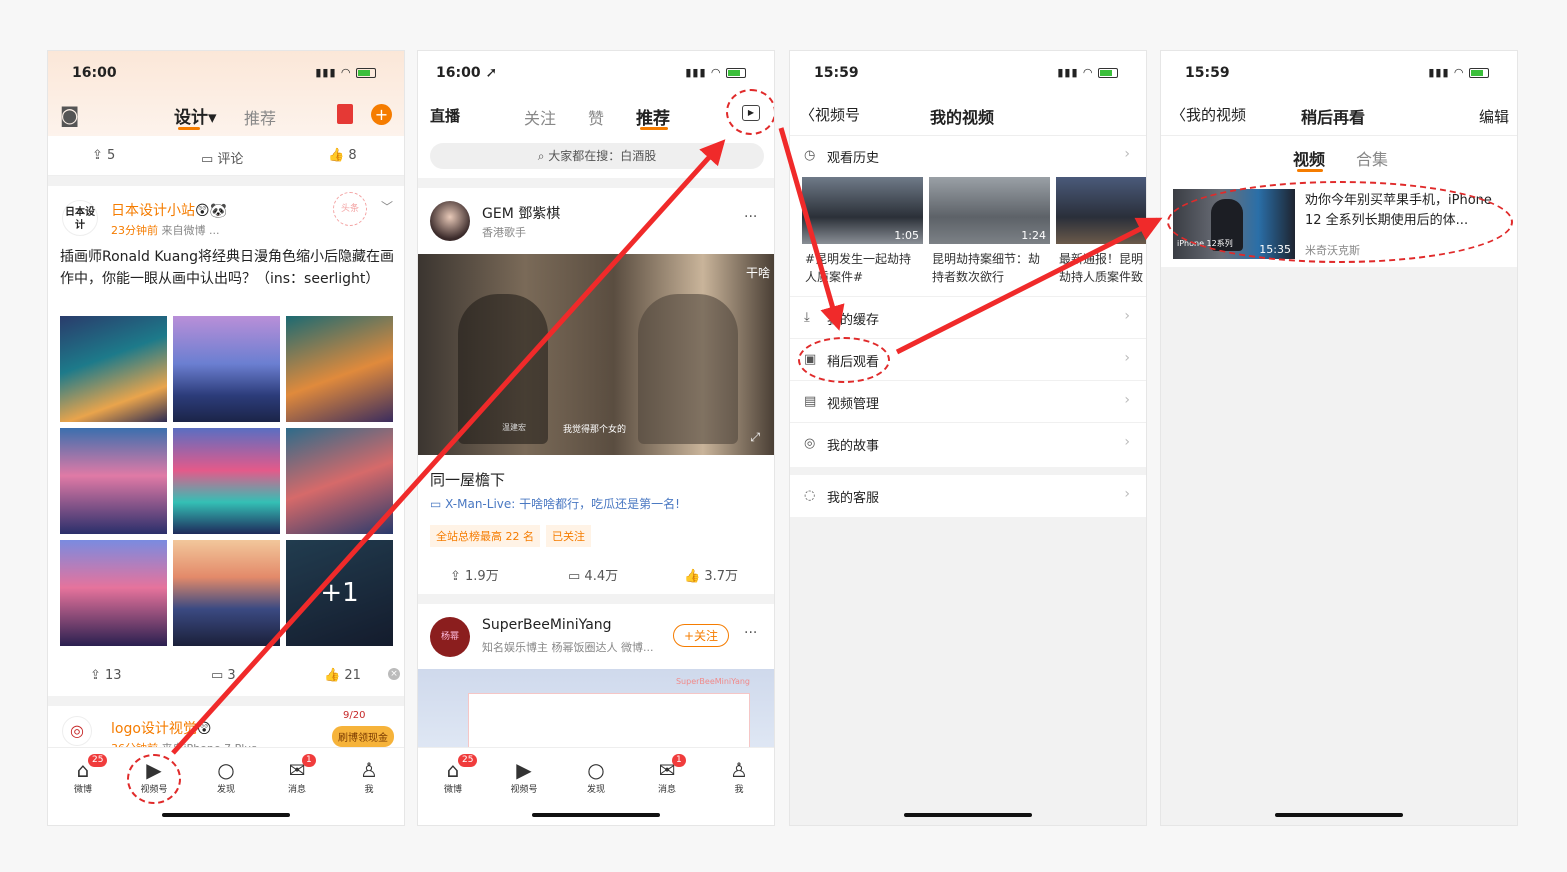 Image resolution: width=1567 pixels, height=872 pixels. Describe the element at coordinates (226, 815) in the screenshot. I see `home-indicator` at that location.